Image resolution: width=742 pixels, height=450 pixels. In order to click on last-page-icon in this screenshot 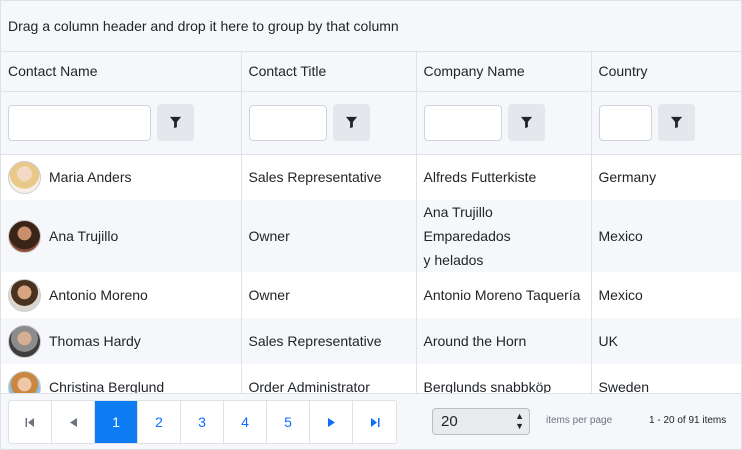, I will do `click(374, 422)`.